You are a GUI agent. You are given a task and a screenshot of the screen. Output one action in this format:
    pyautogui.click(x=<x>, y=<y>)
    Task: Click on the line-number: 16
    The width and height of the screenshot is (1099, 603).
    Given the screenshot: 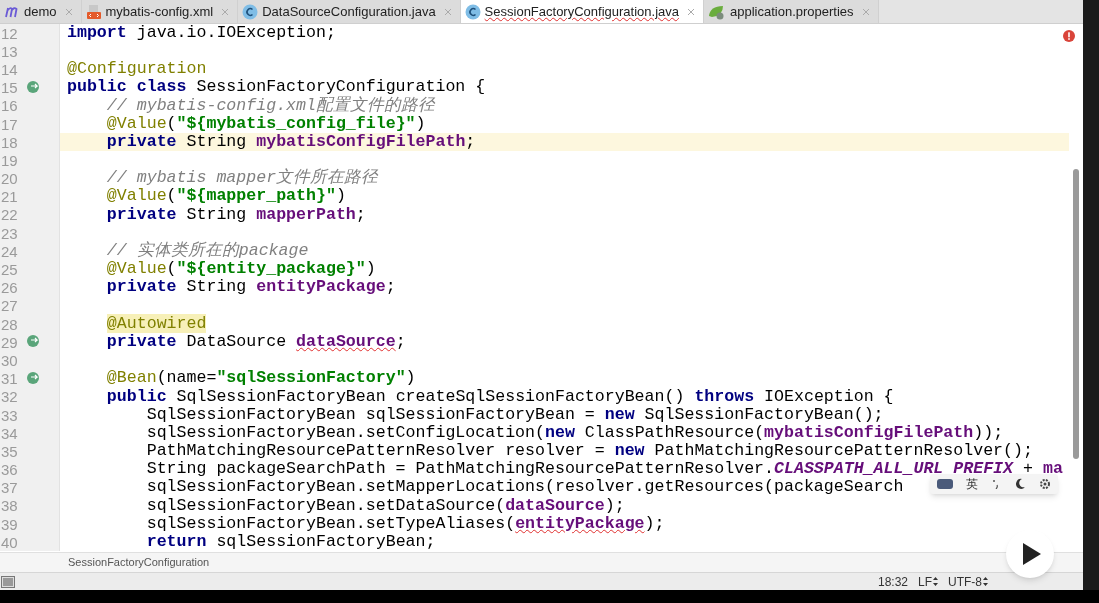 What is the action you would take?
    pyautogui.click(x=9, y=106)
    